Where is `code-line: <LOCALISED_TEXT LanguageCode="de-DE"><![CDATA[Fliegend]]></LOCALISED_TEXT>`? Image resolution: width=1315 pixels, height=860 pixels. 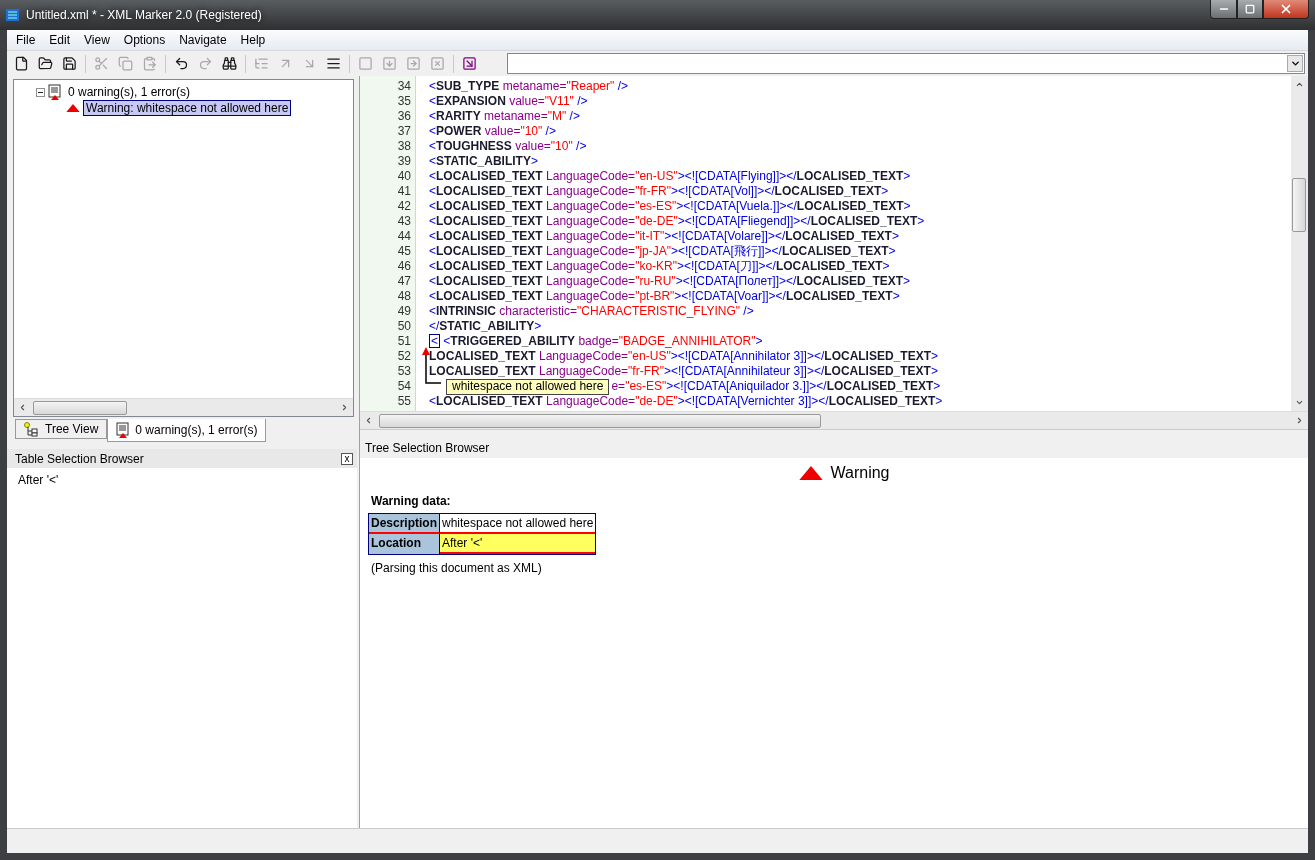
code-line: <LOCALISED_TEXT LanguageCode="de-DE"><![CDATA[Fliegend]]></LOCALISED_TEXT> is located at coordinates (677, 221).